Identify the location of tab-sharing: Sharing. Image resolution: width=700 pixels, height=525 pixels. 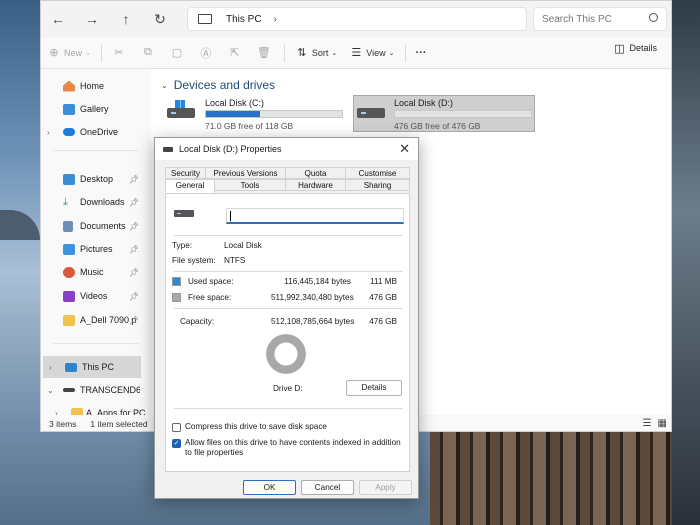
(377, 185).